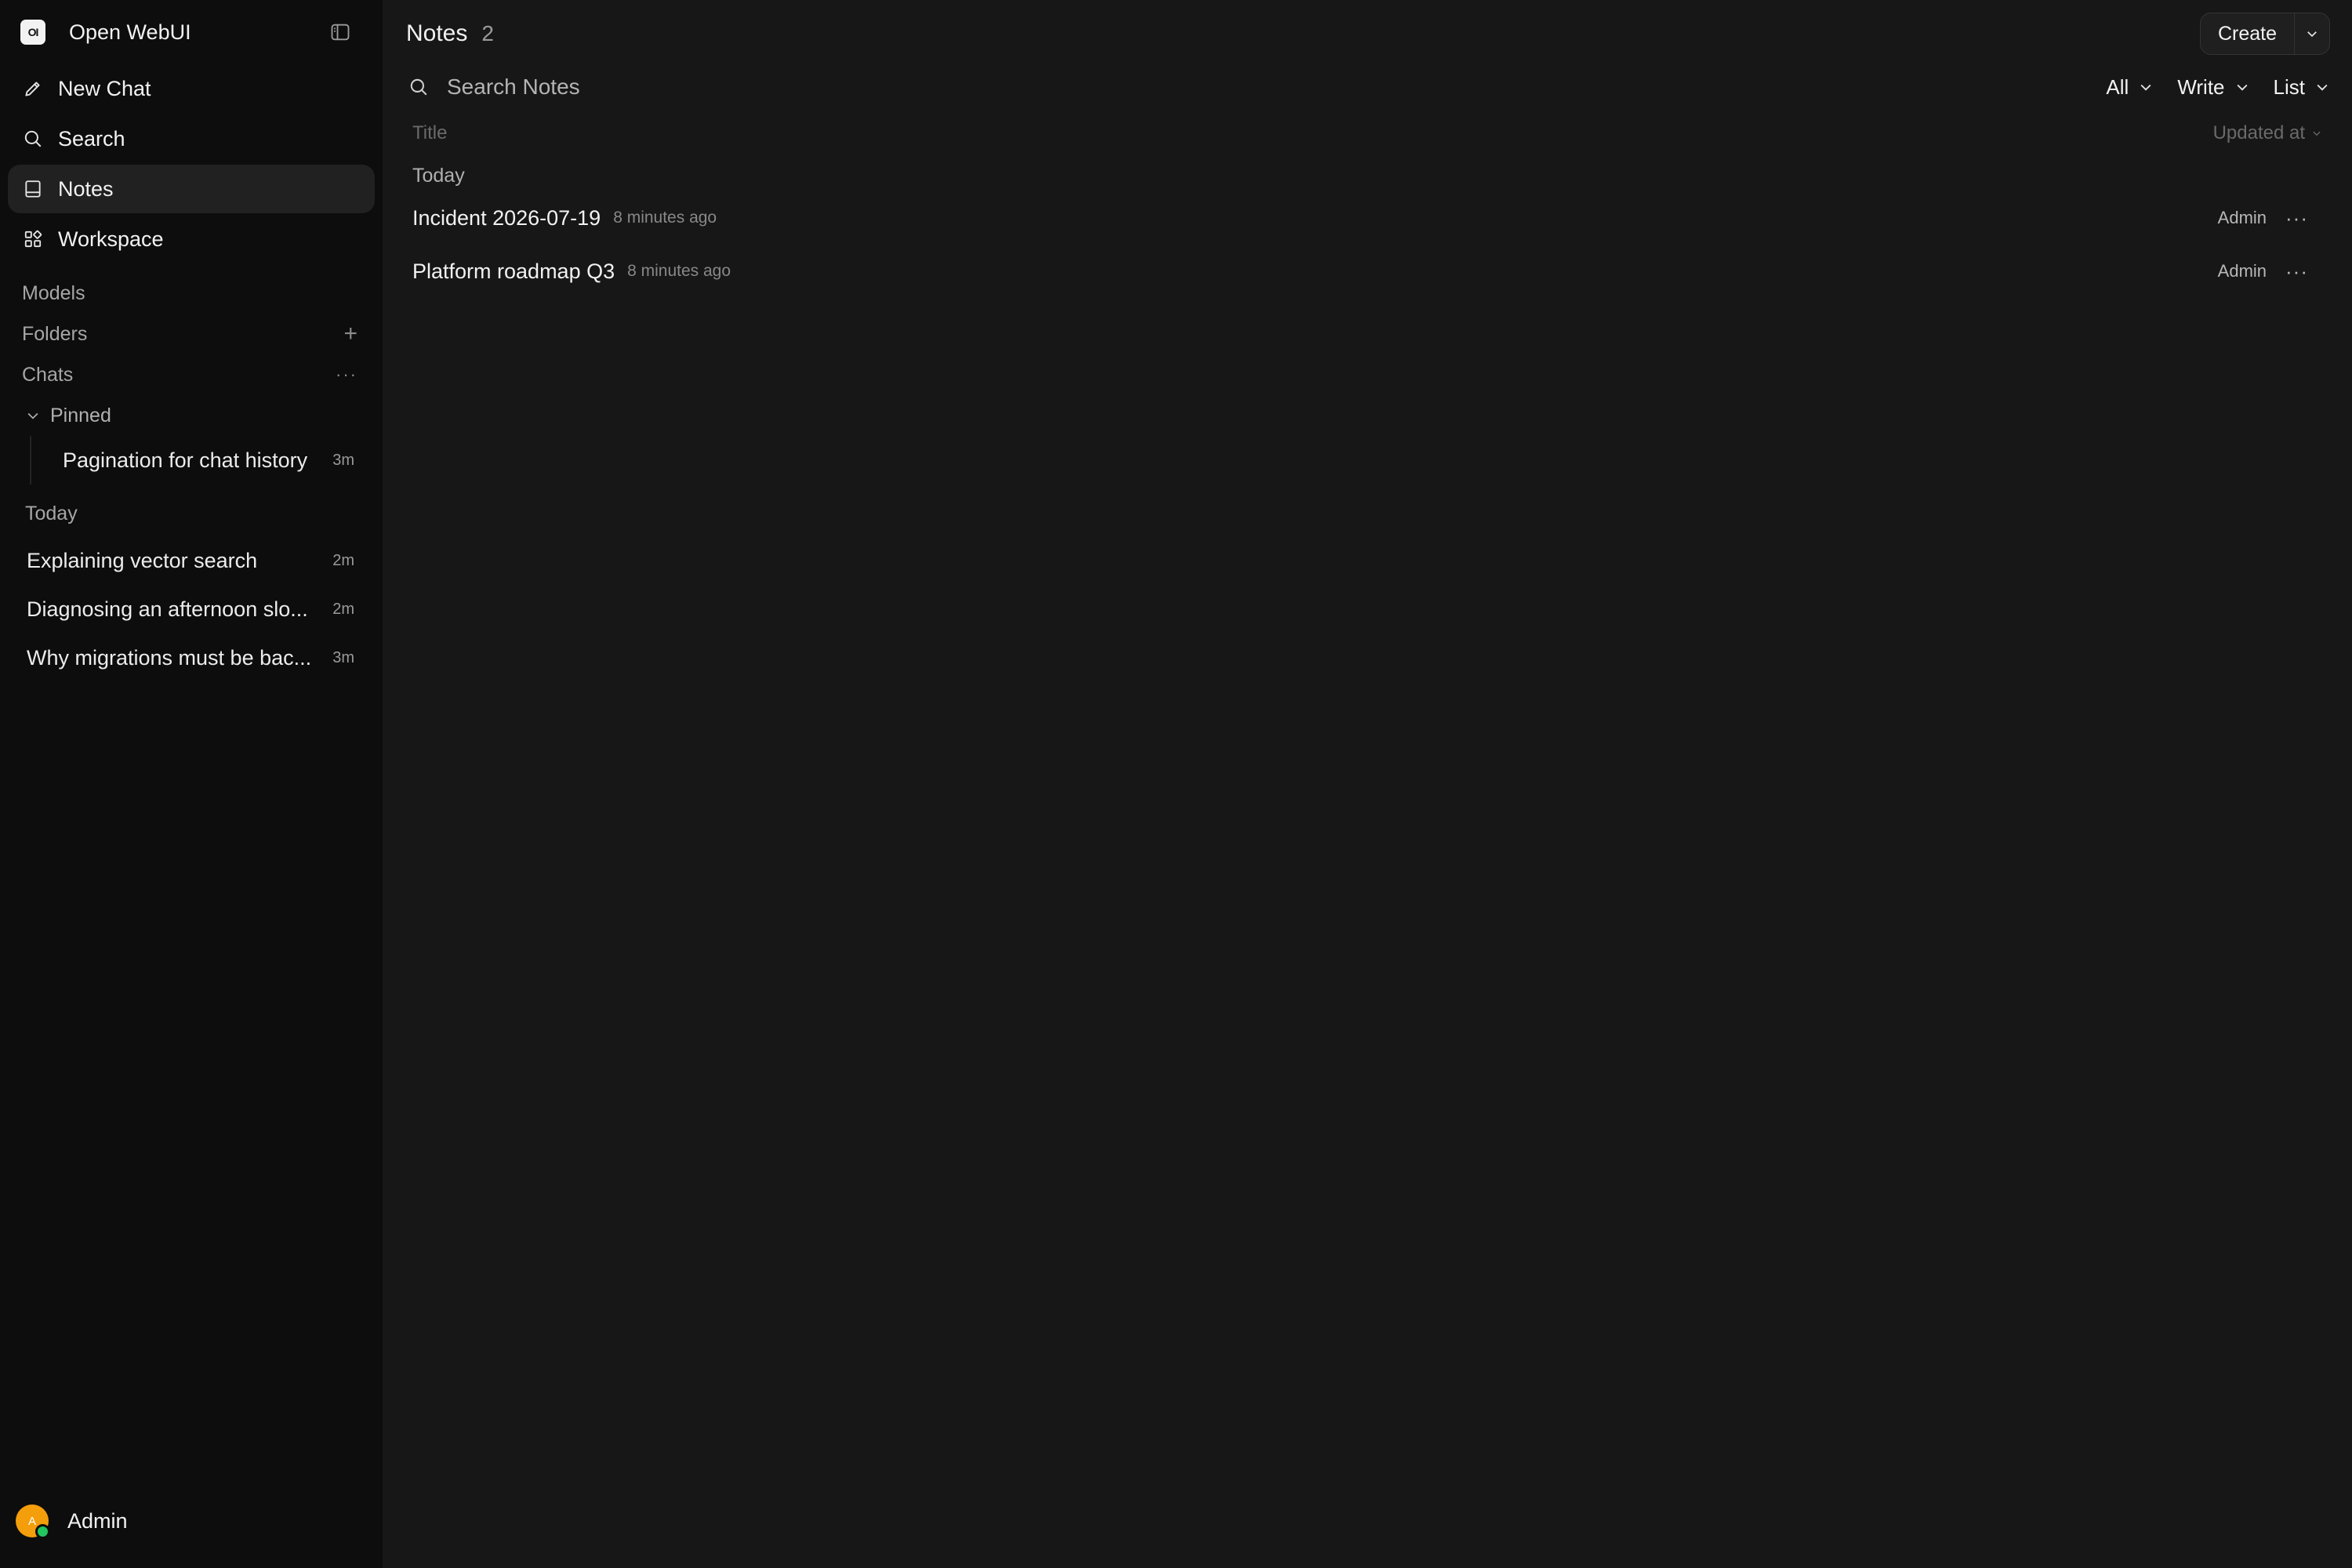 This screenshot has height=1568, width=2352. I want to click on column-label: Updated at, so click(2258, 132).